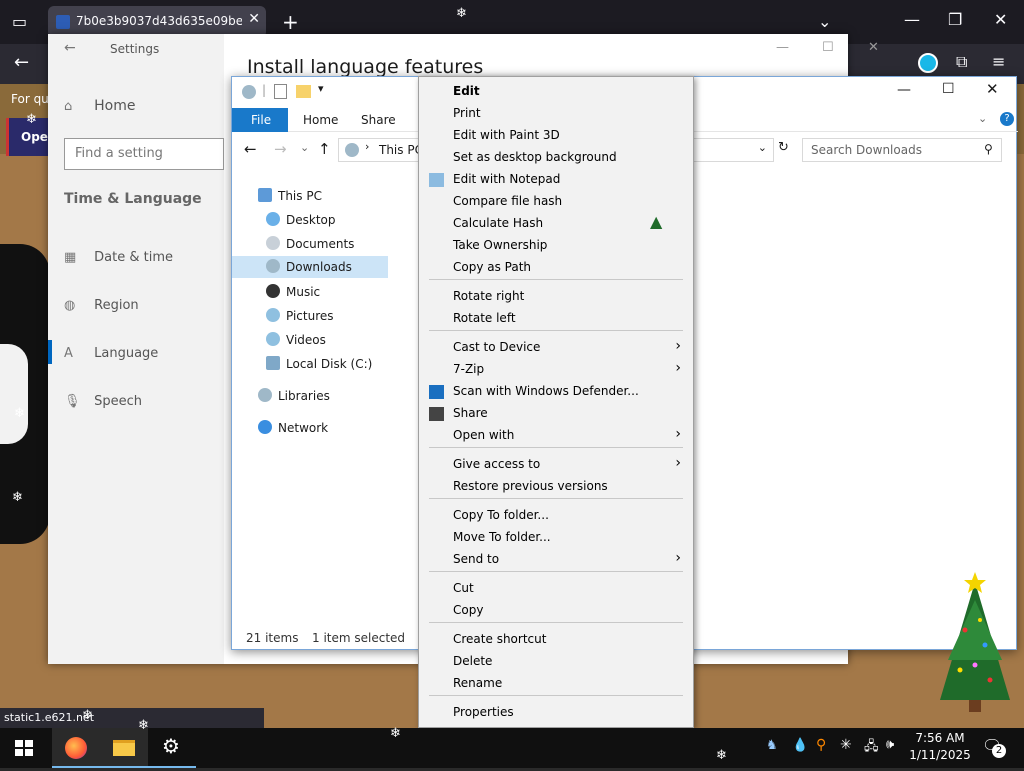 The height and width of the screenshot is (771, 1024). I want to click on menu-item-label: Edit with Paint 3D, so click(506, 135).